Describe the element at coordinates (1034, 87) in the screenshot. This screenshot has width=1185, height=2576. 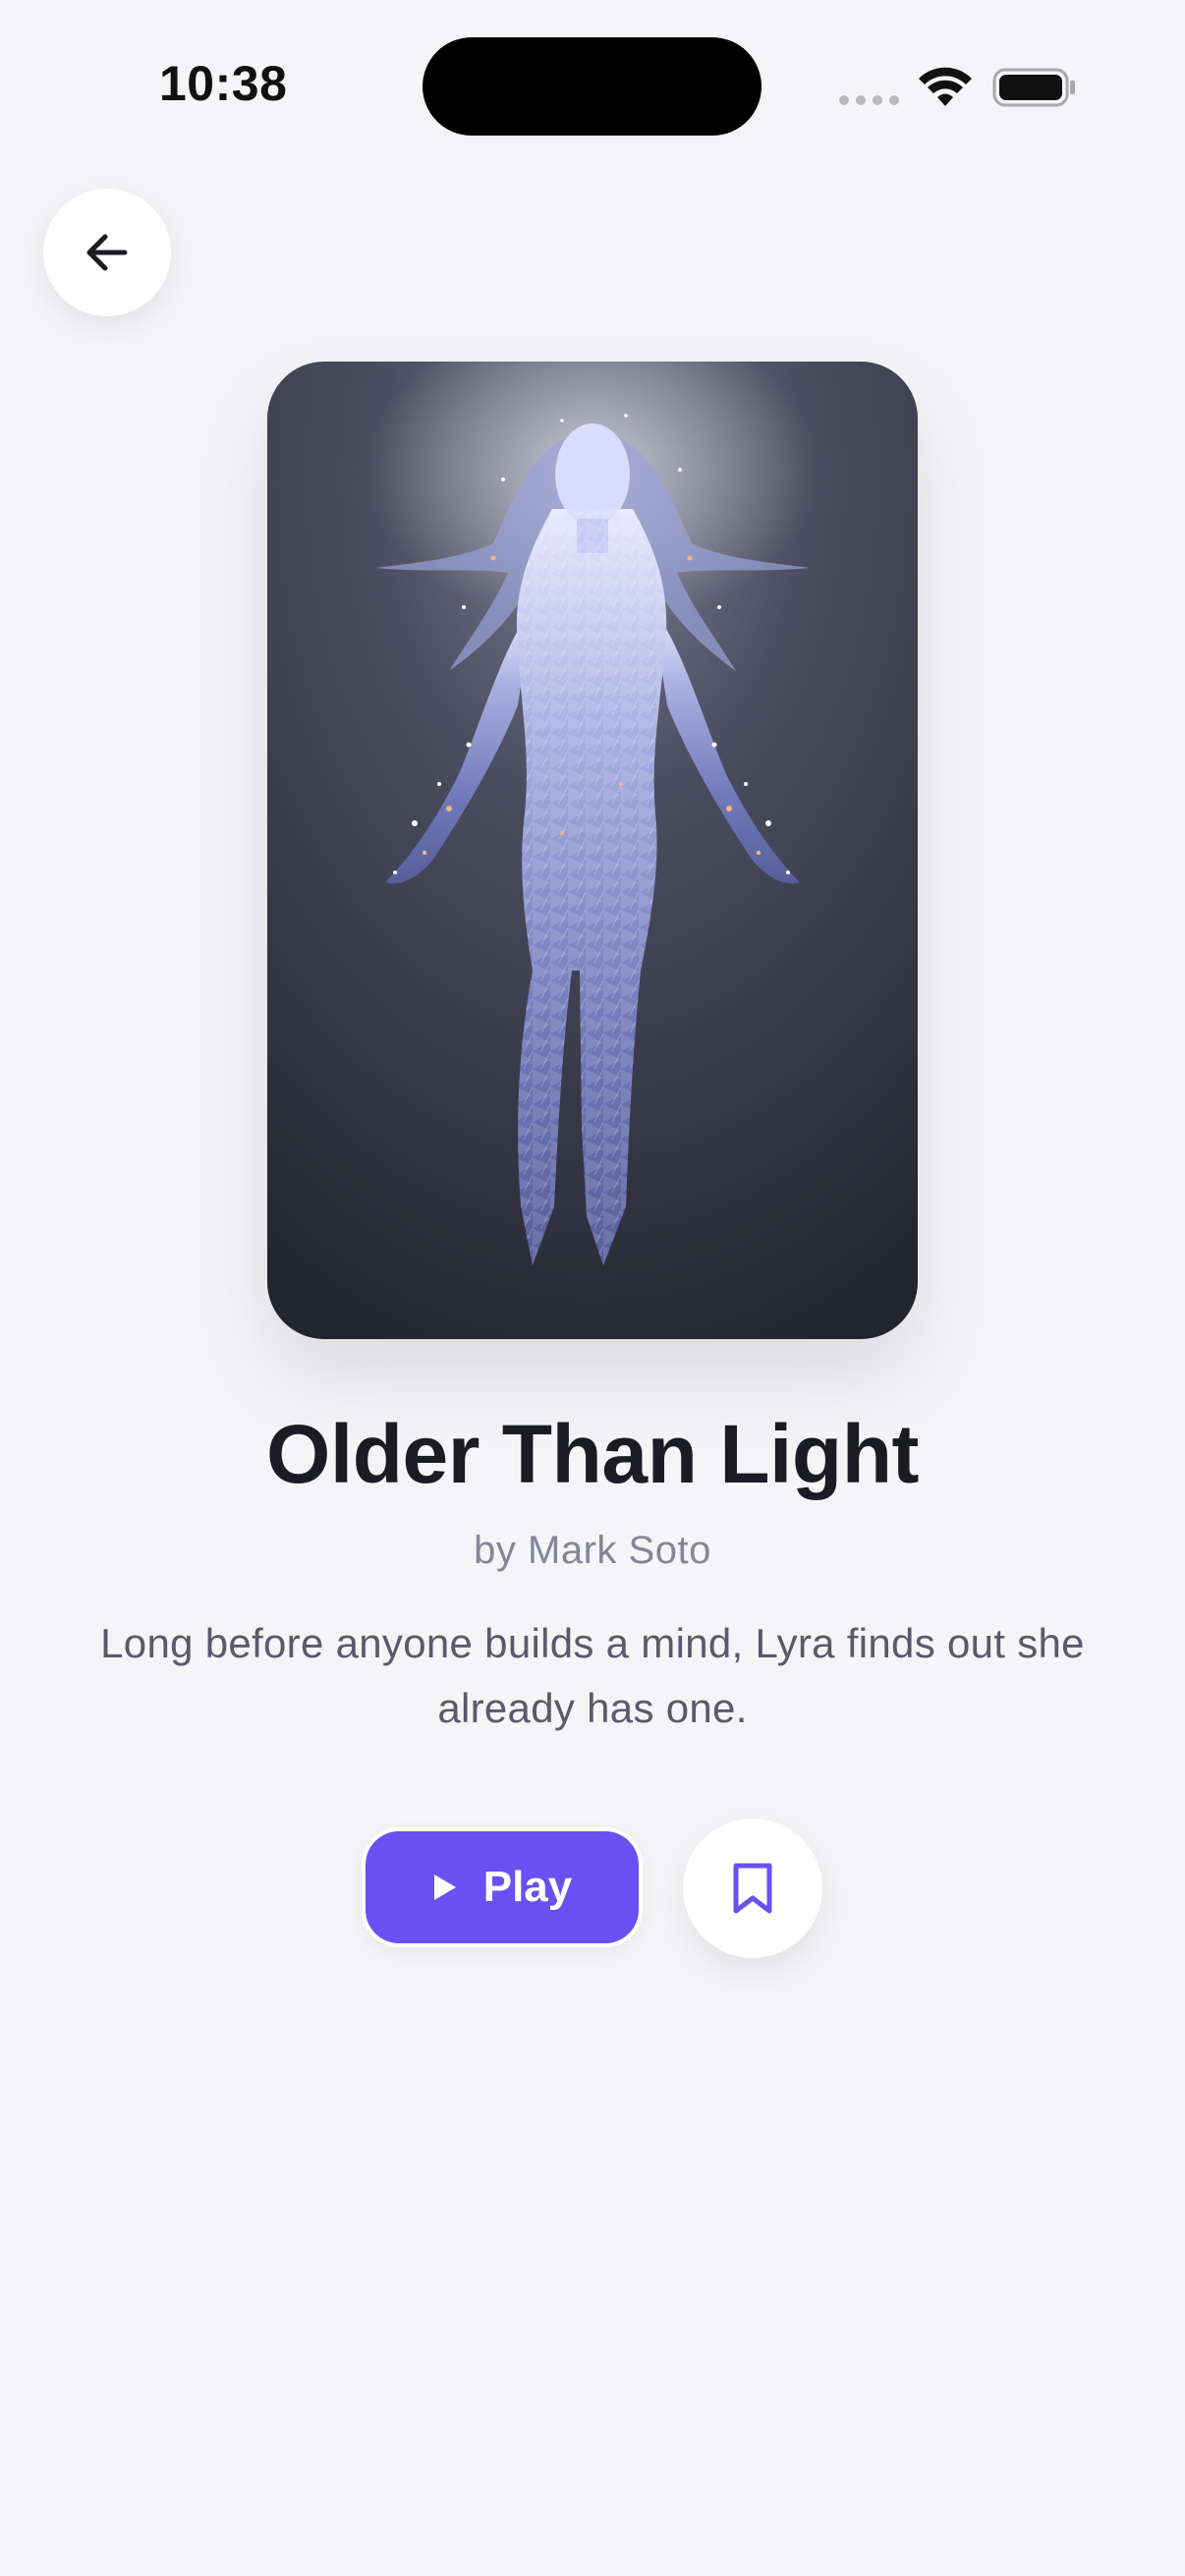
I see `battery-icon` at that location.